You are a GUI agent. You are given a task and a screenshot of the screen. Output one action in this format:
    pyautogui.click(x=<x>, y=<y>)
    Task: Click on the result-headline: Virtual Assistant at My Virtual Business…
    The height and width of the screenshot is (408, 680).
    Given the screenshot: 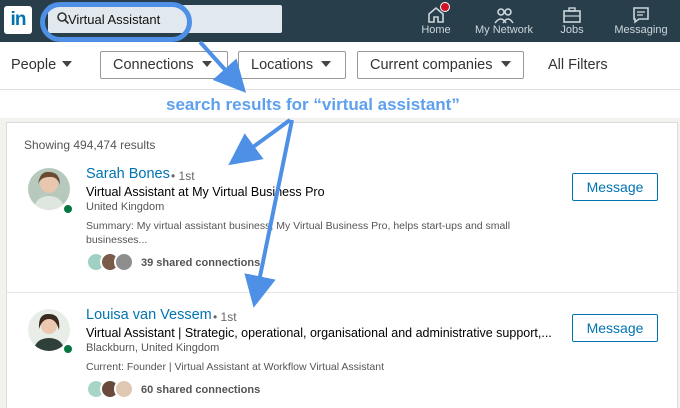 What is the action you would take?
    pyautogui.click(x=205, y=192)
    